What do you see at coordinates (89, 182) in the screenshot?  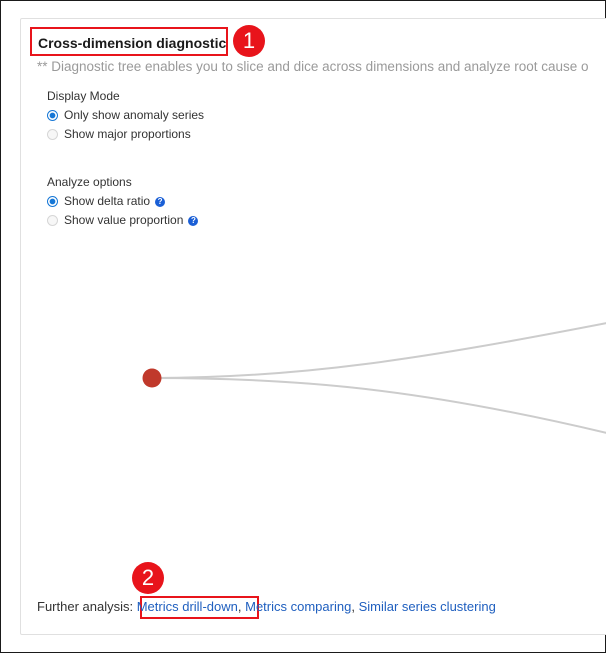 I see `analyze-options-label: Analyze options` at bounding box center [89, 182].